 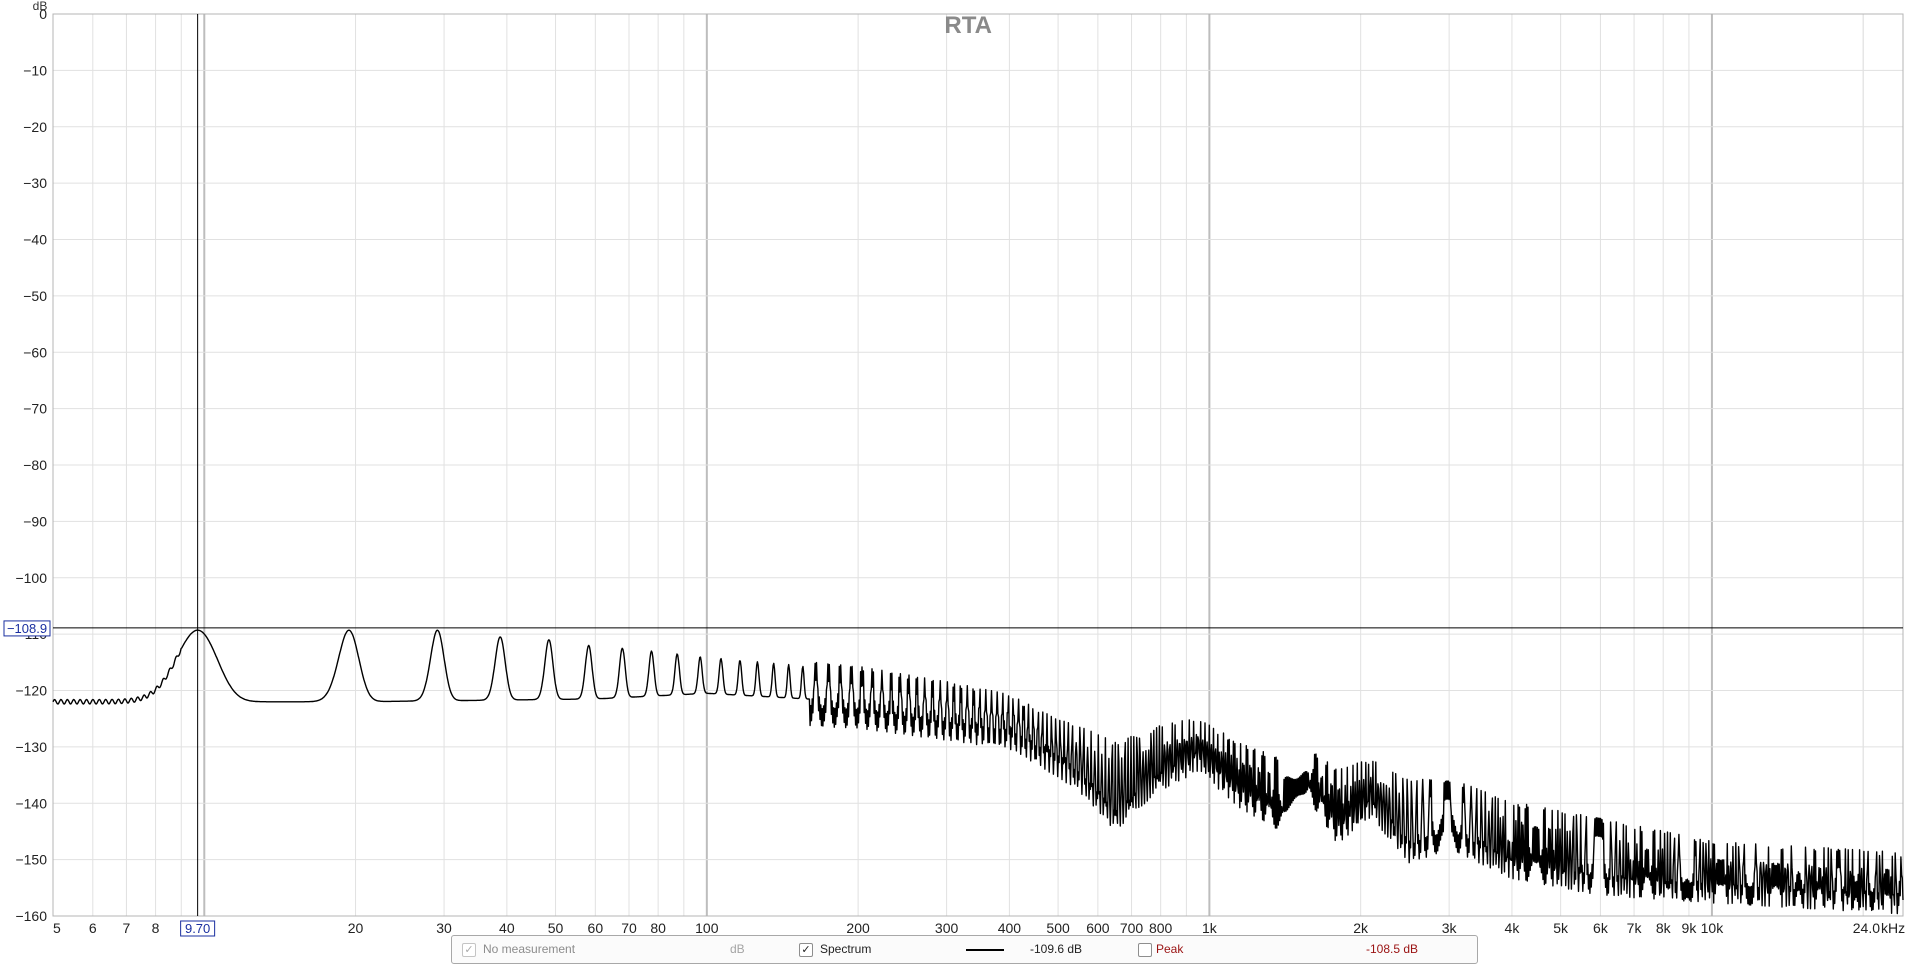 I want to click on x-tick-label: 700, so click(x=1132, y=928).